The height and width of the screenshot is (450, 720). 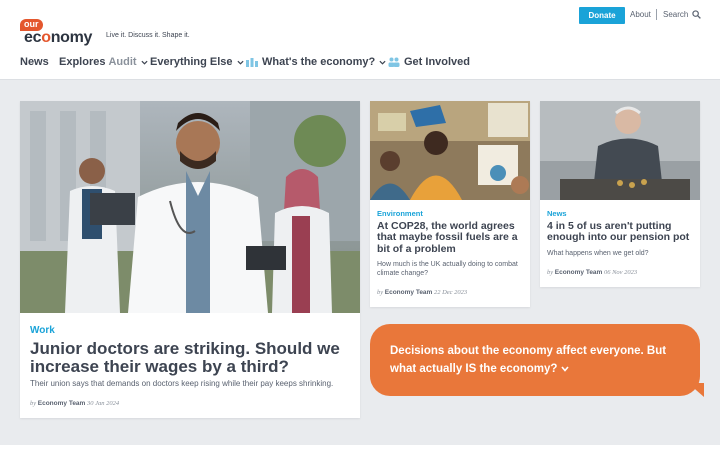 I want to click on article-byline: by Economy Team 22 Dec 2023, so click(x=422, y=292).